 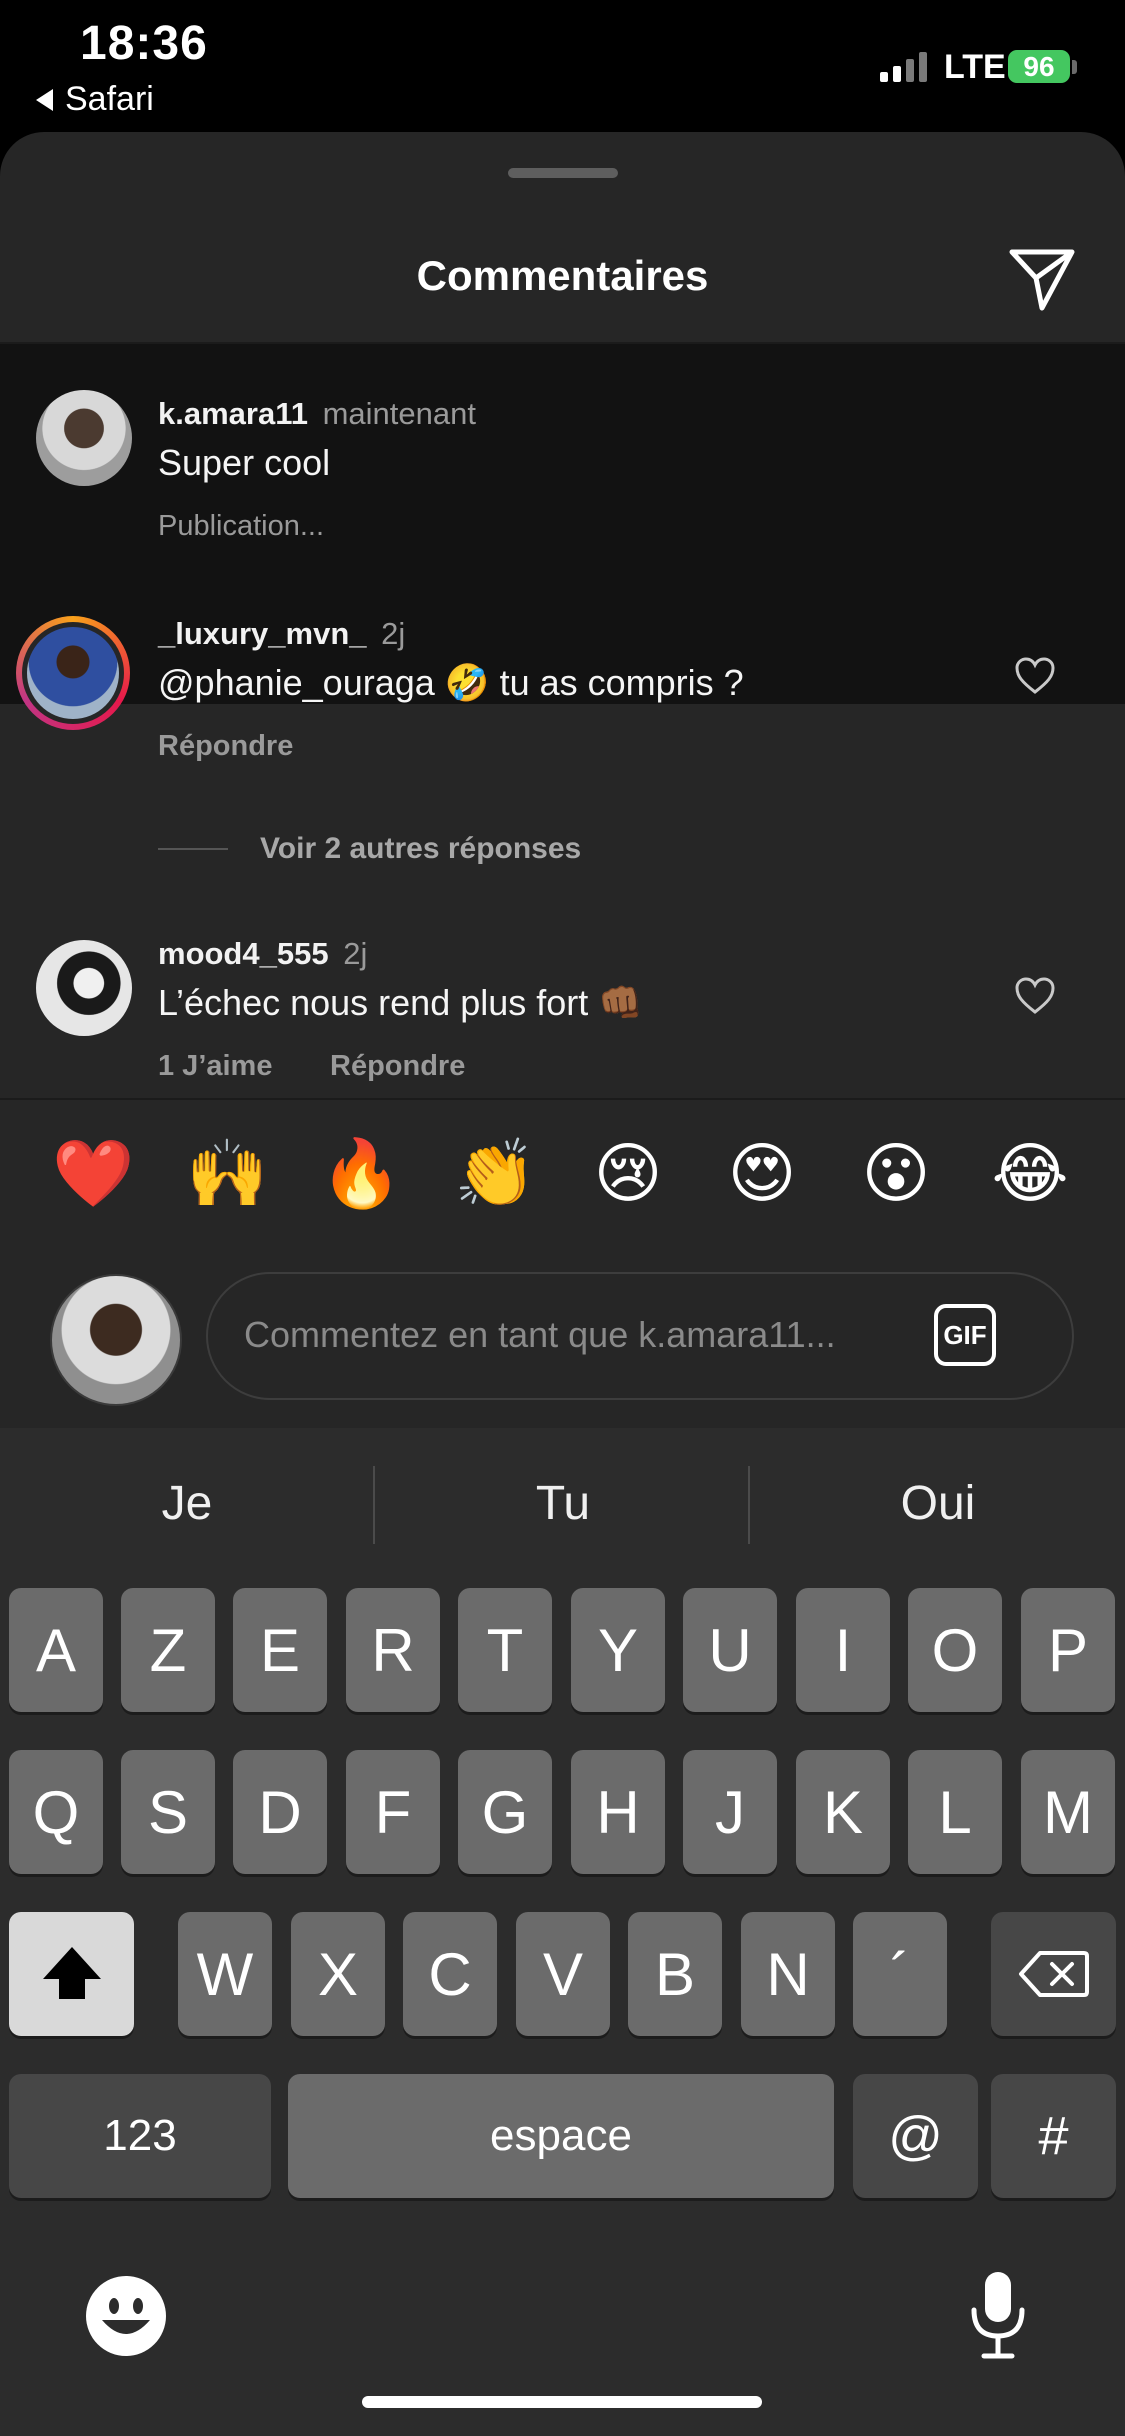 I want to click on emoji-keyboard-icon, so click(x=126, y=2316).